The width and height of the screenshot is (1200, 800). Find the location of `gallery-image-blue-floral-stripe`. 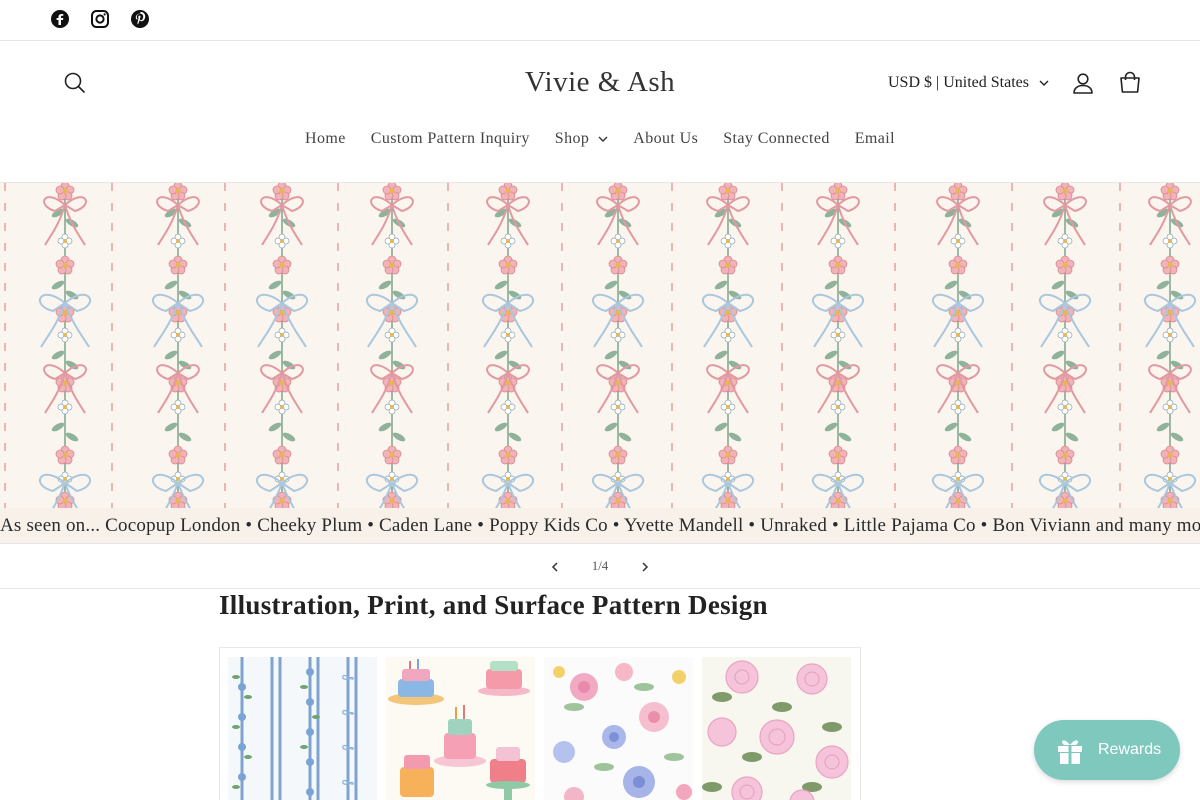

gallery-image-blue-floral-stripe is located at coordinates (302, 728).